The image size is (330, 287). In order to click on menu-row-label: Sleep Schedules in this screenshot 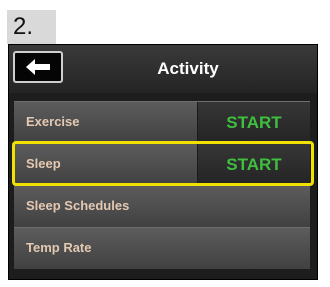, I will do `click(78, 205)`.